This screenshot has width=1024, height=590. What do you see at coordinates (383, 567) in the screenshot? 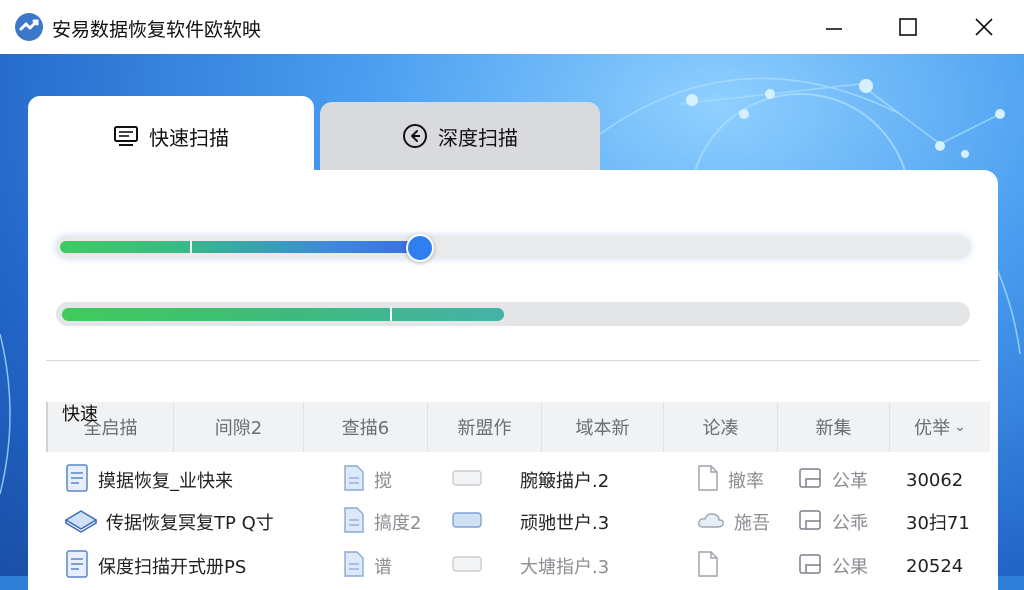
I see `file-type: 谱` at bounding box center [383, 567].